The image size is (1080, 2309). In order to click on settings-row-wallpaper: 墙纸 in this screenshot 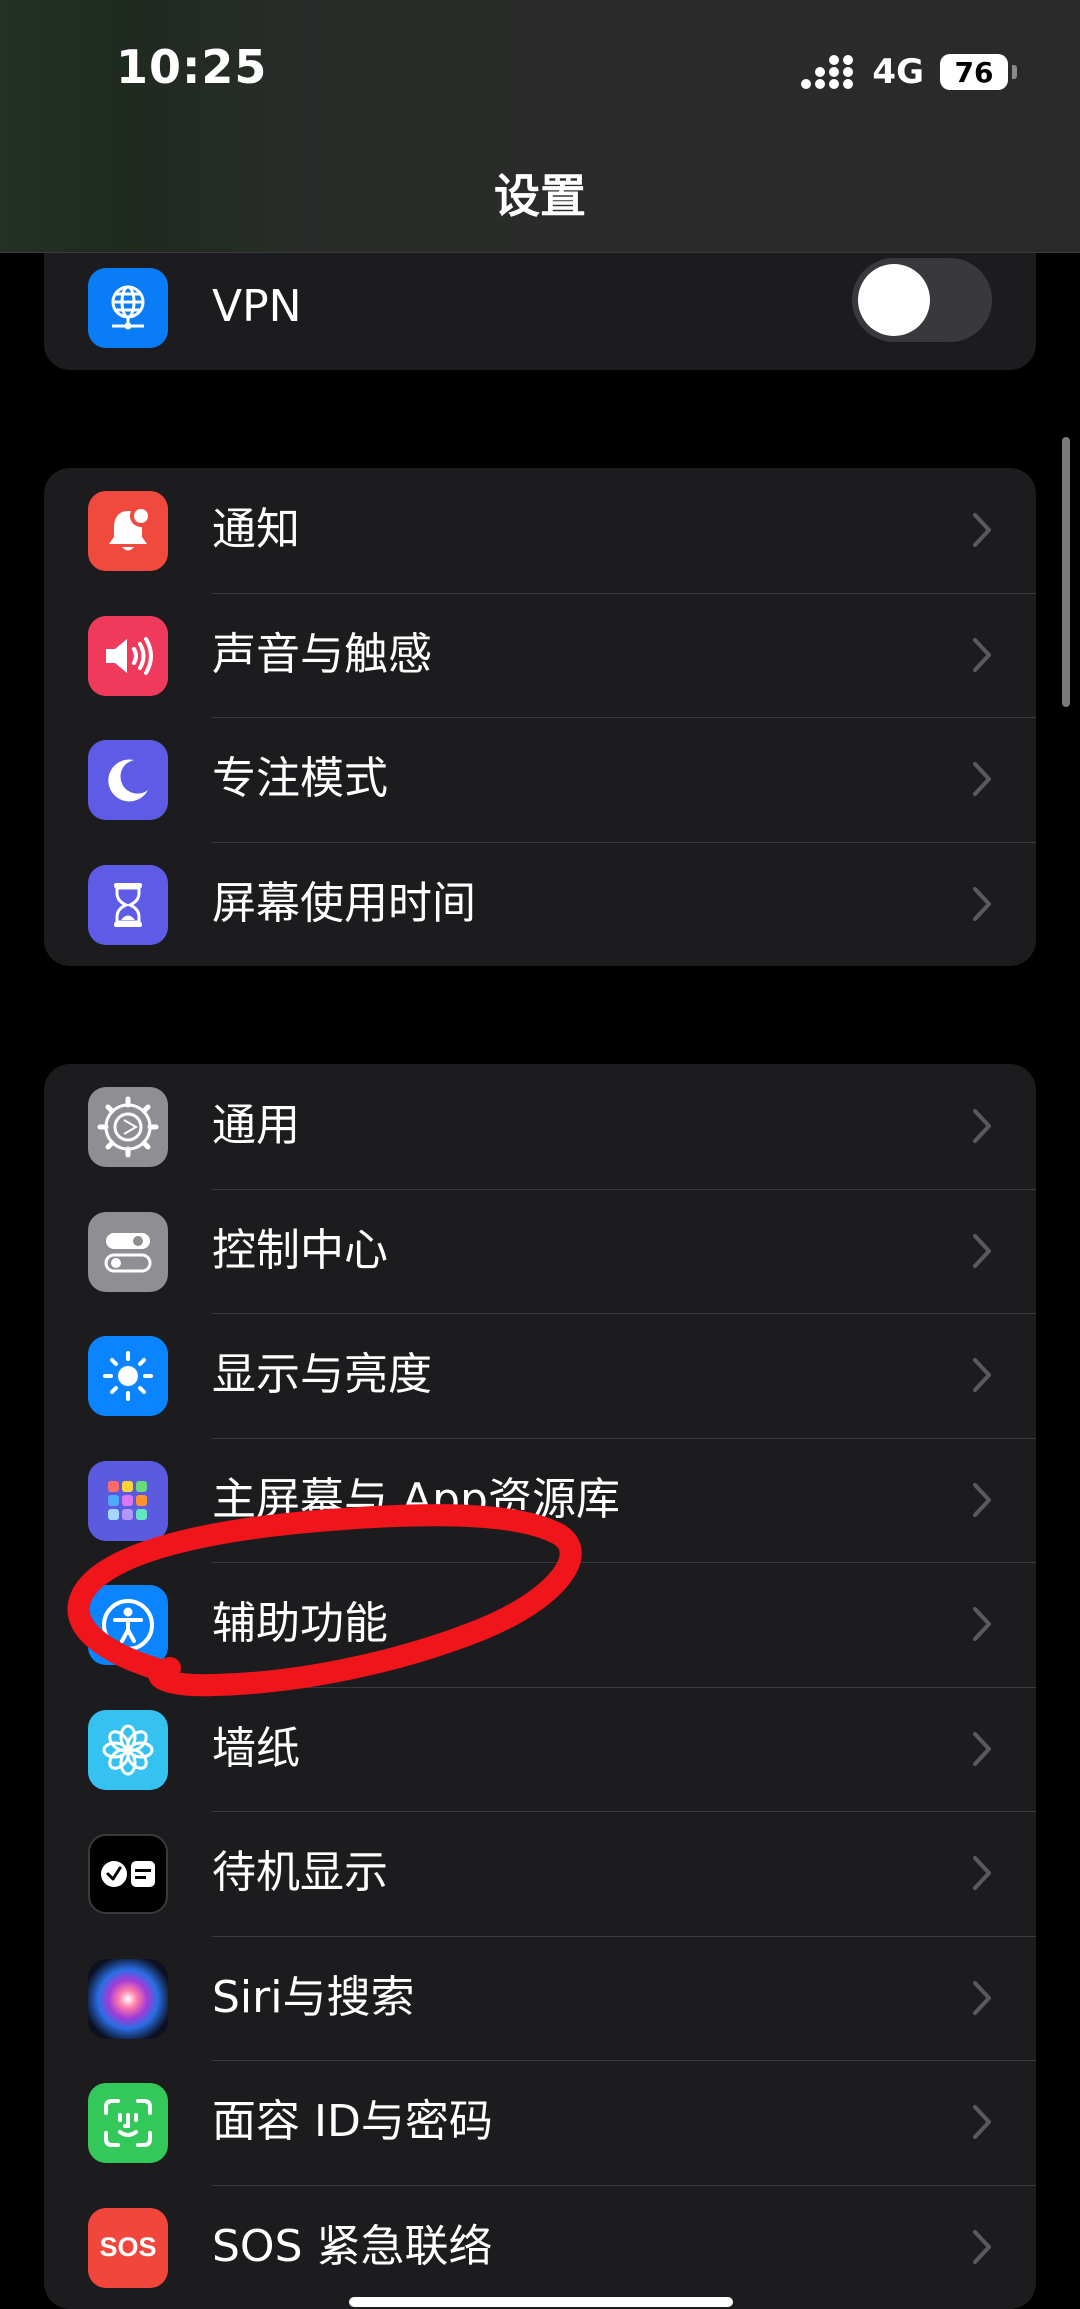, I will do `click(540, 1749)`.